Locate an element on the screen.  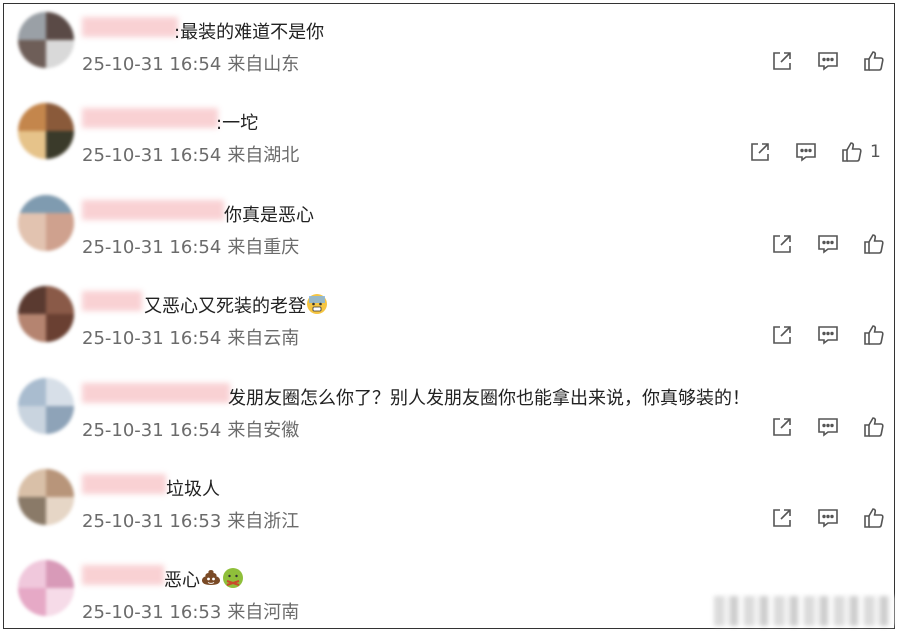
comment-meta: 25-10-31 16:54 来自重庆 is located at coordinates (190, 246).